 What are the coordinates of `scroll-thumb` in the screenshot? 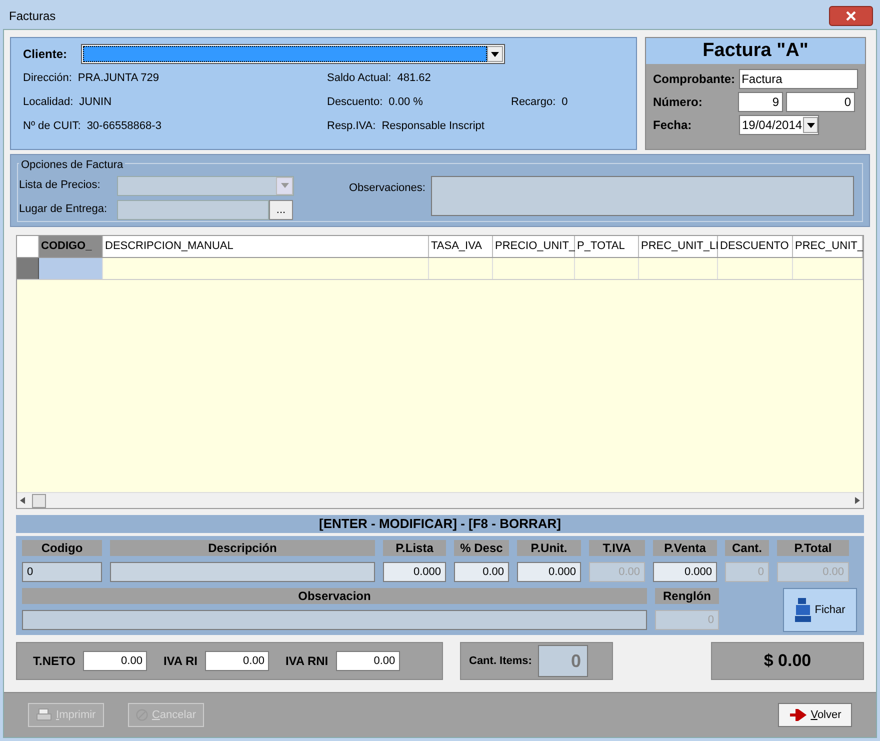 It's located at (39, 501).